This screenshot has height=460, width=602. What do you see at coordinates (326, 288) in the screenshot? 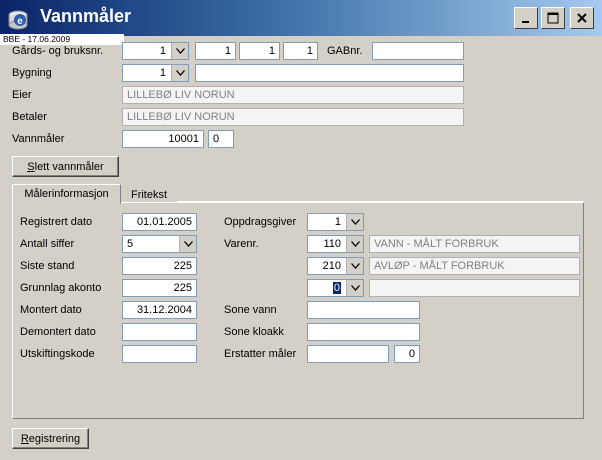
I see `varenr-code-3: 0` at bounding box center [326, 288].